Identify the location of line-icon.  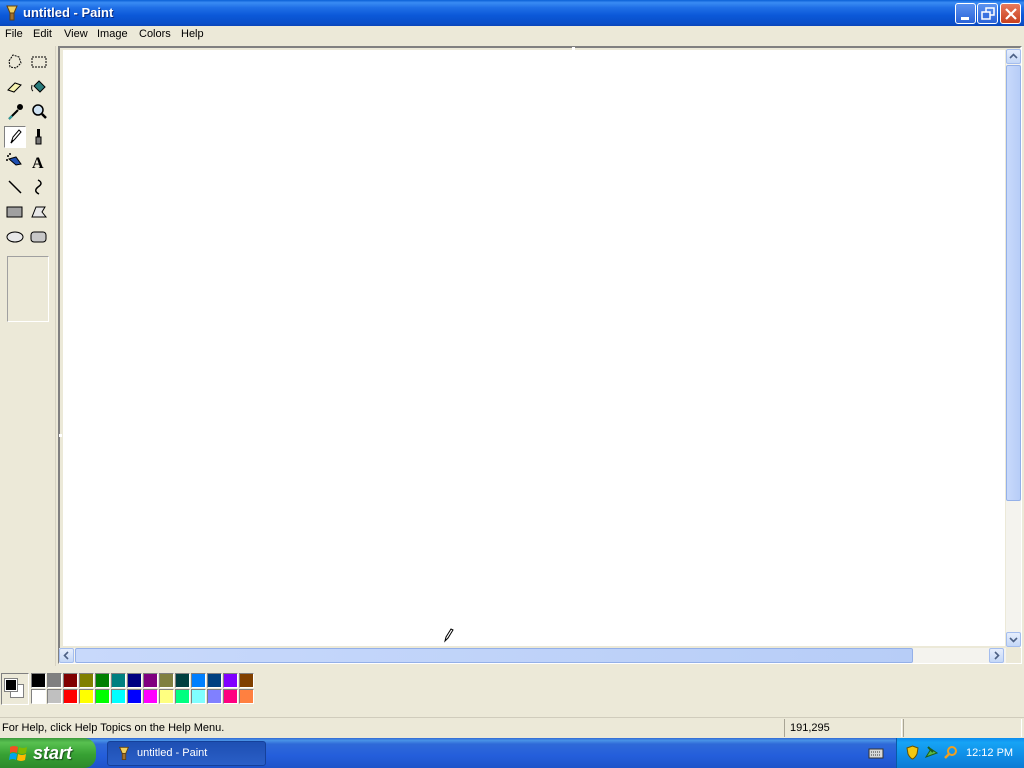
(15, 187).